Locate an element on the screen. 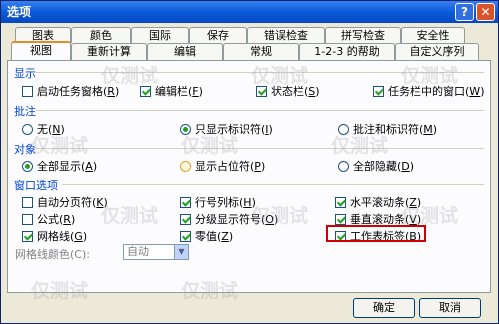 Image resolution: width=499 pixels, height=324 pixels. checkbox-label: 启动任务窗格 is located at coordinates (70, 91).